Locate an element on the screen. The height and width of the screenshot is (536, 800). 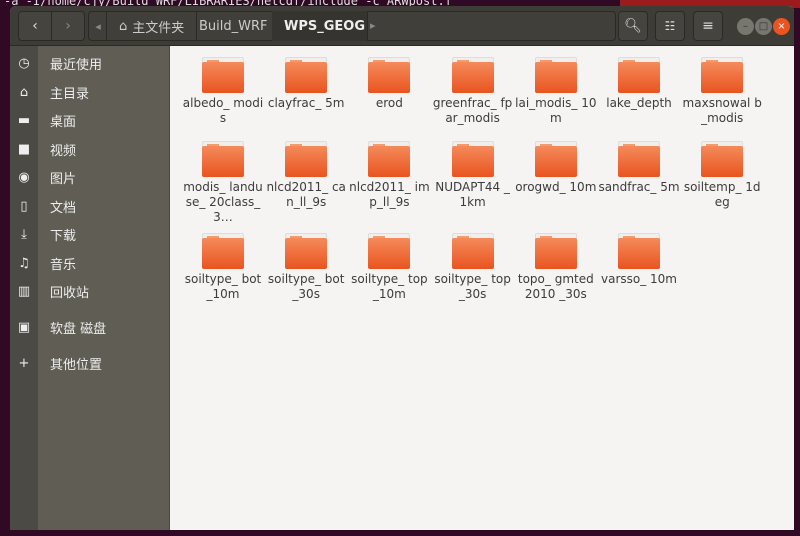
back-button: ‹ is located at coordinates (35, 26).